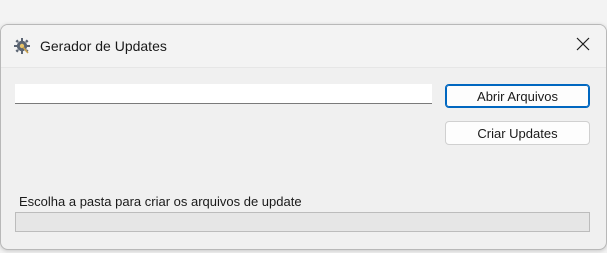  I want to click on gear-wrench-icon, so click(22, 46).